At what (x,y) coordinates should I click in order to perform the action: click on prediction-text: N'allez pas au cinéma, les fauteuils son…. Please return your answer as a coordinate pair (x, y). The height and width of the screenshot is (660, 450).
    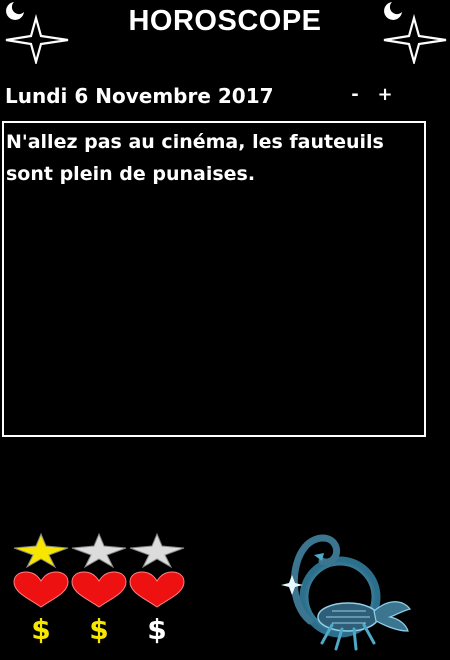
    Looking at the image, I should click on (195, 158).